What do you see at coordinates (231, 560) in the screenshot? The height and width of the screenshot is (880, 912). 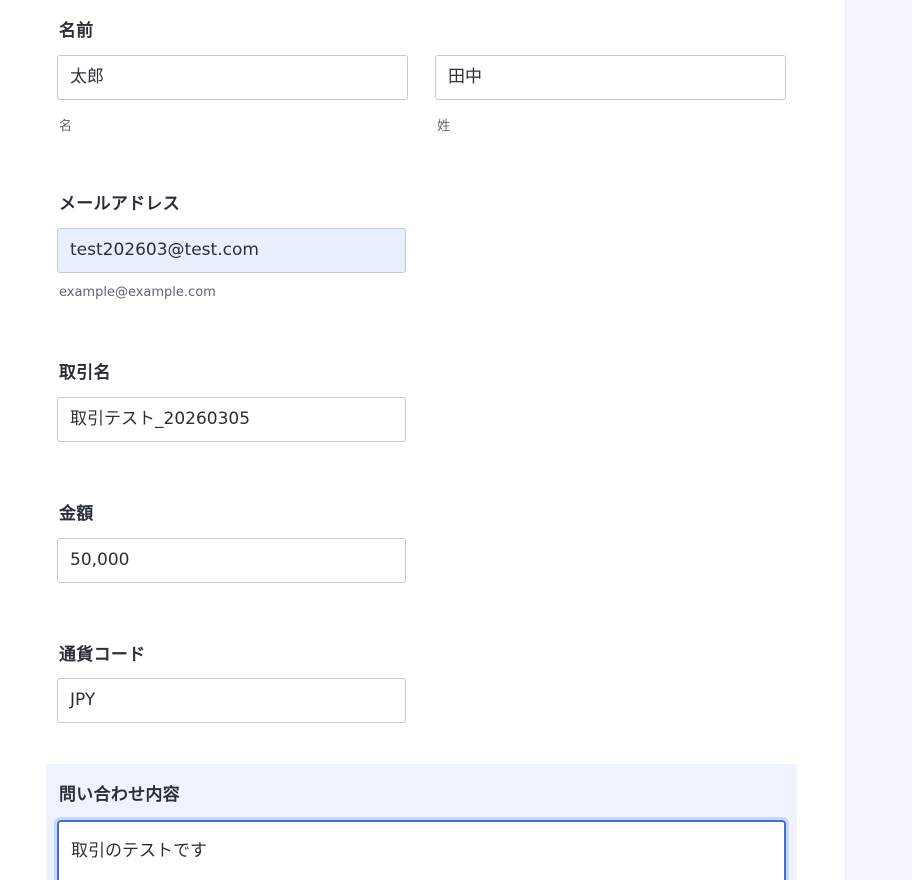 I see `amount-input: 50,000` at bounding box center [231, 560].